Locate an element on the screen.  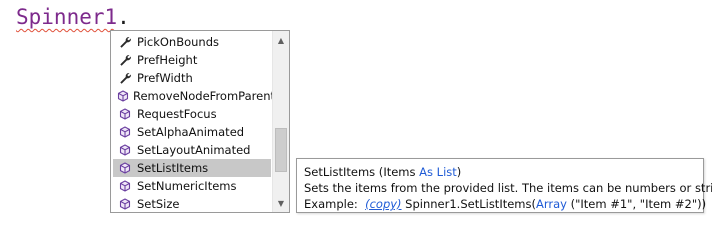
autocomplete-item: SetSize is located at coordinates (192, 204).